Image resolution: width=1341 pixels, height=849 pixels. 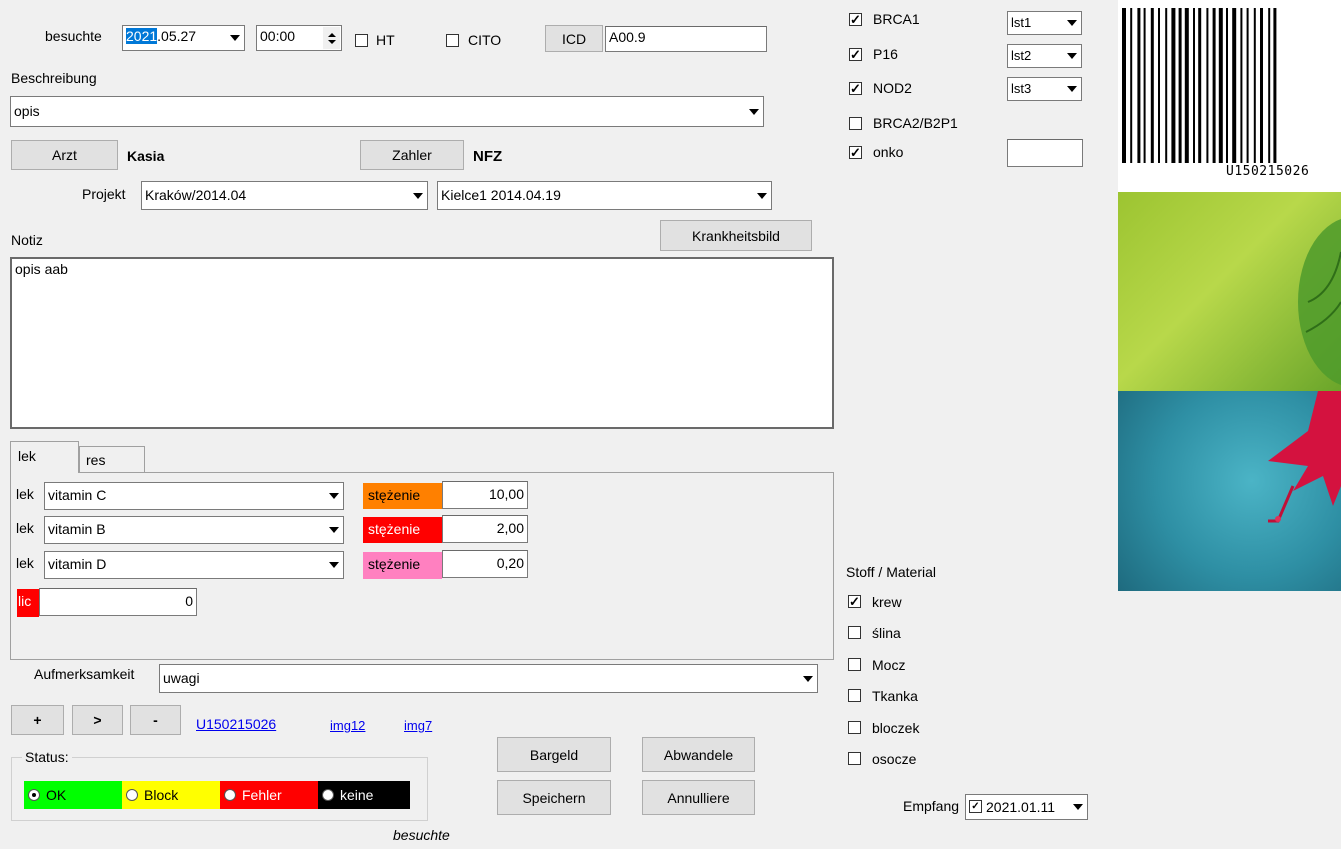 What do you see at coordinates (854, 601) in the screenshot?
I see `material-checkbox-krew: ✓` at bounding box center [854, 601].